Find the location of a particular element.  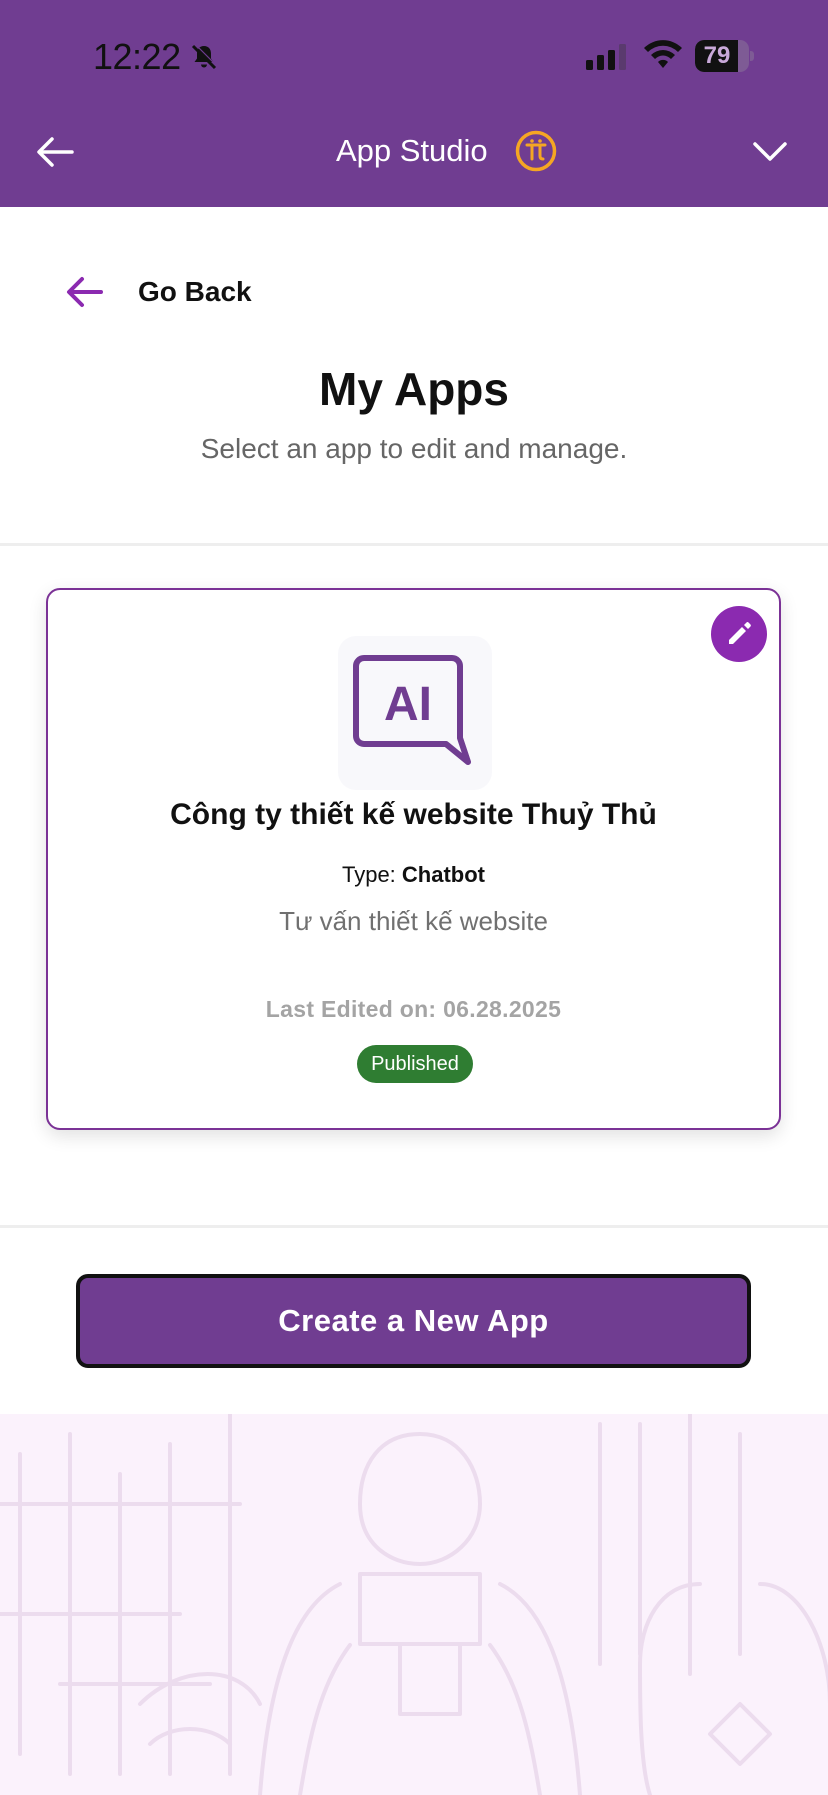

ai-icon-label: AI is located at coordinates (408, 704).